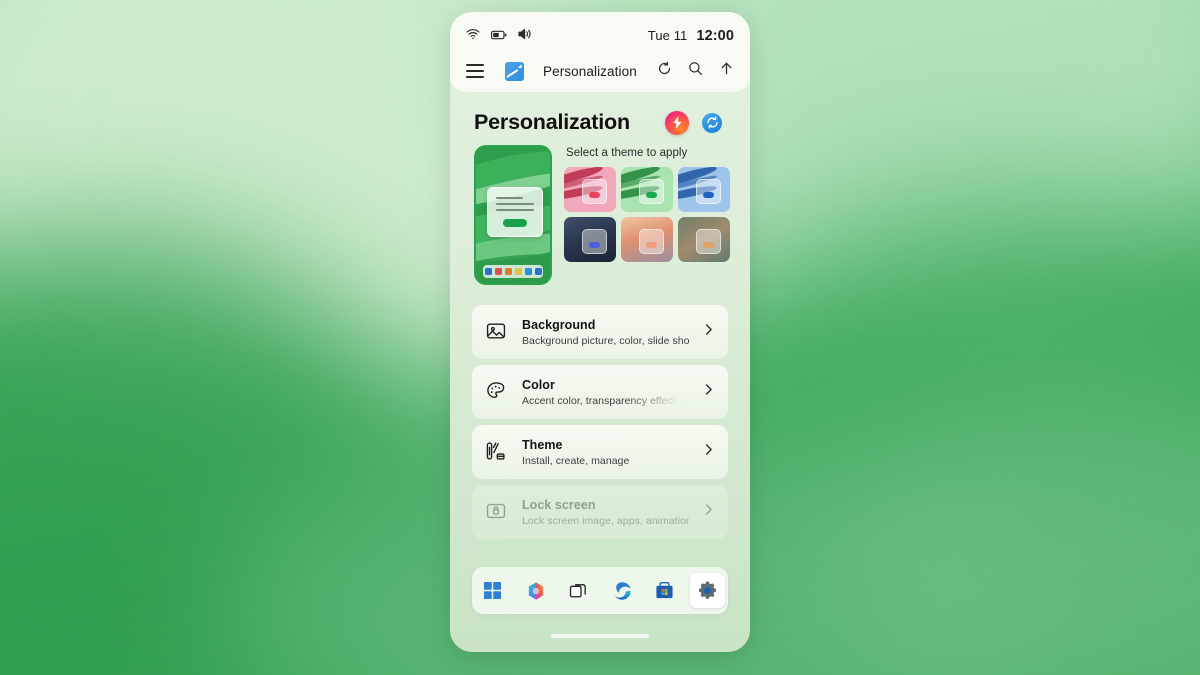  Describe the element at coordinates (515, 212) in the screenshot. I see `preview-dialog-card` at that location.